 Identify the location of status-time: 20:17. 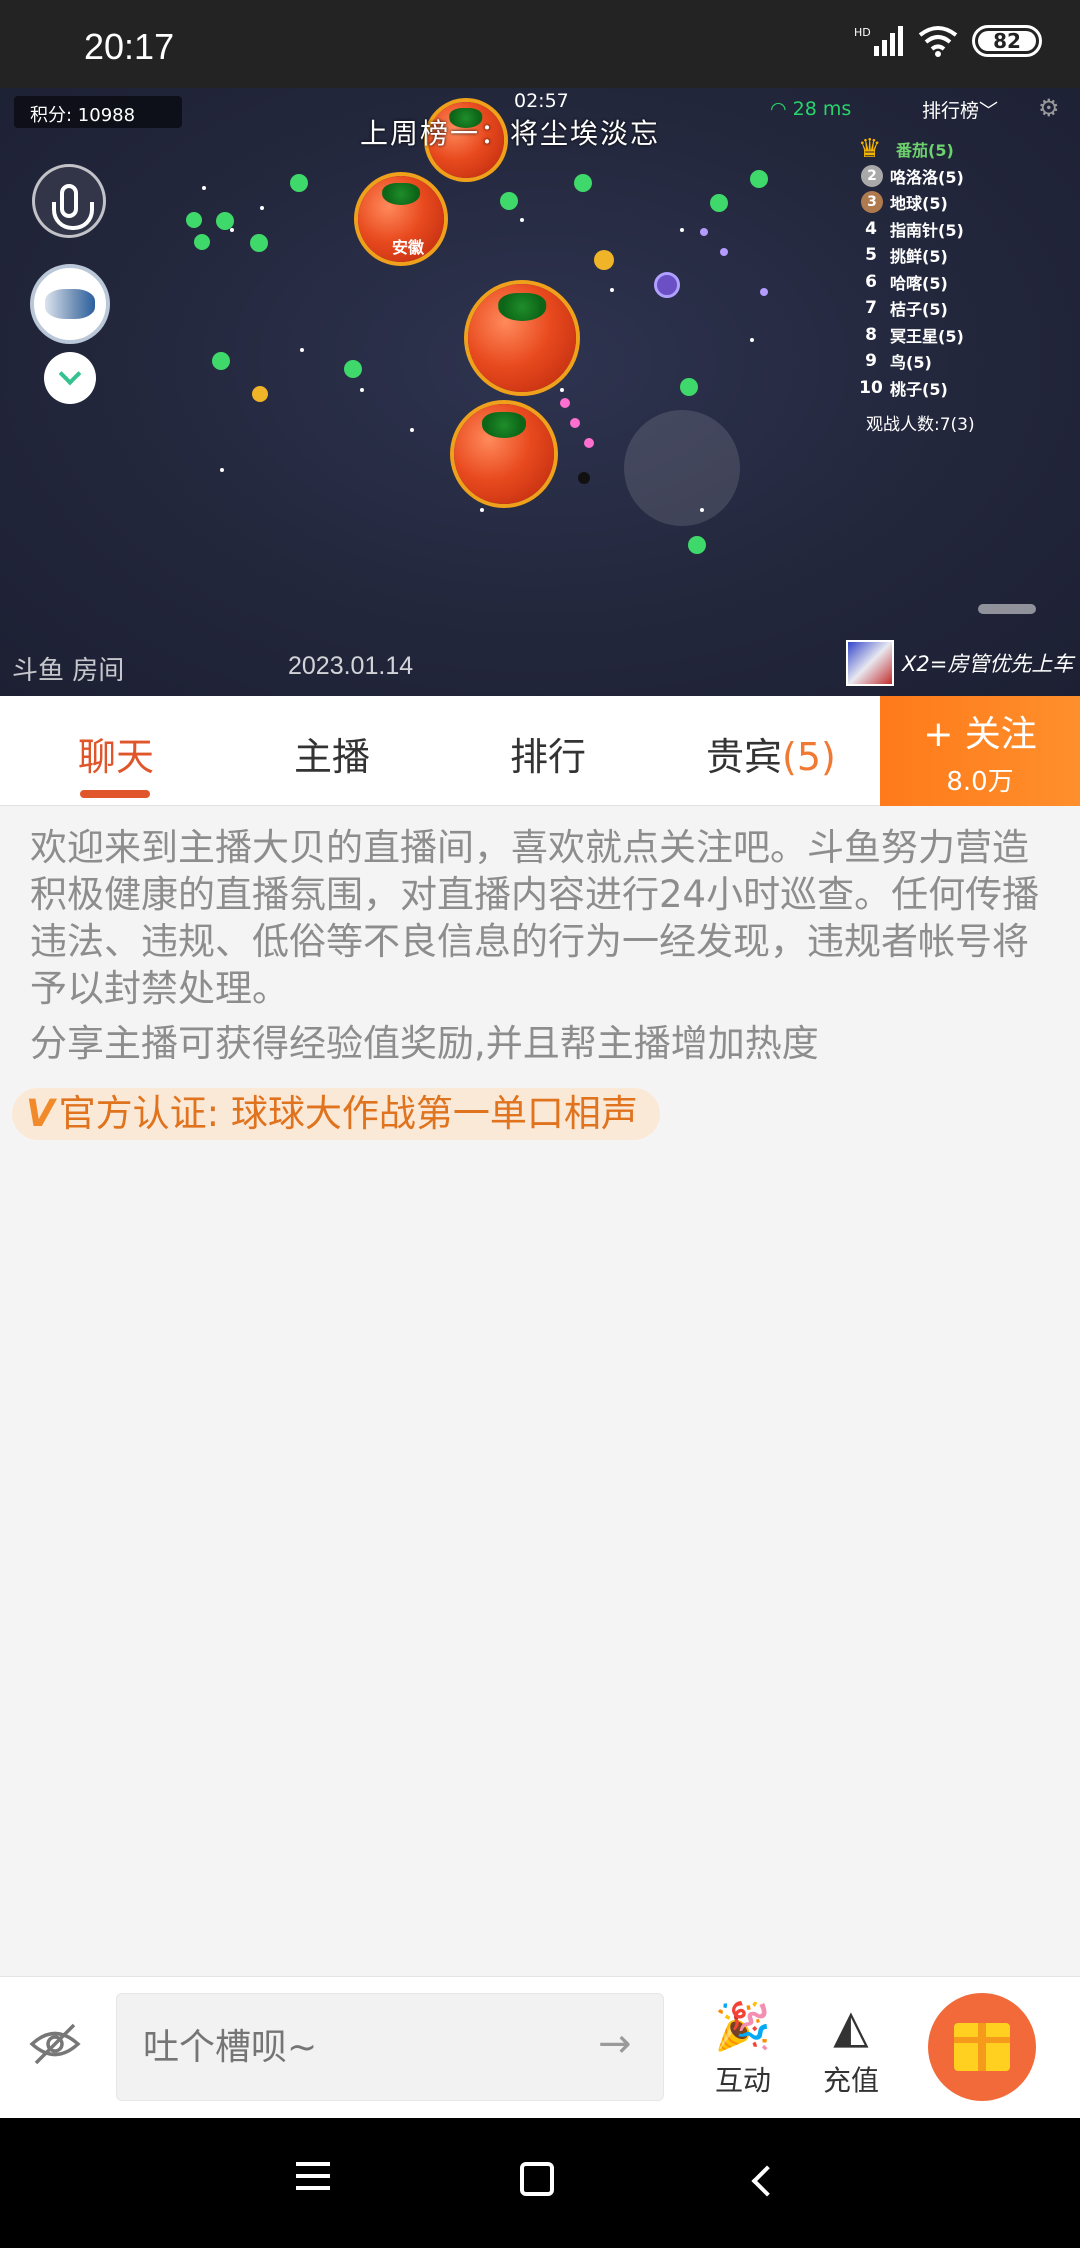
(129, 46).